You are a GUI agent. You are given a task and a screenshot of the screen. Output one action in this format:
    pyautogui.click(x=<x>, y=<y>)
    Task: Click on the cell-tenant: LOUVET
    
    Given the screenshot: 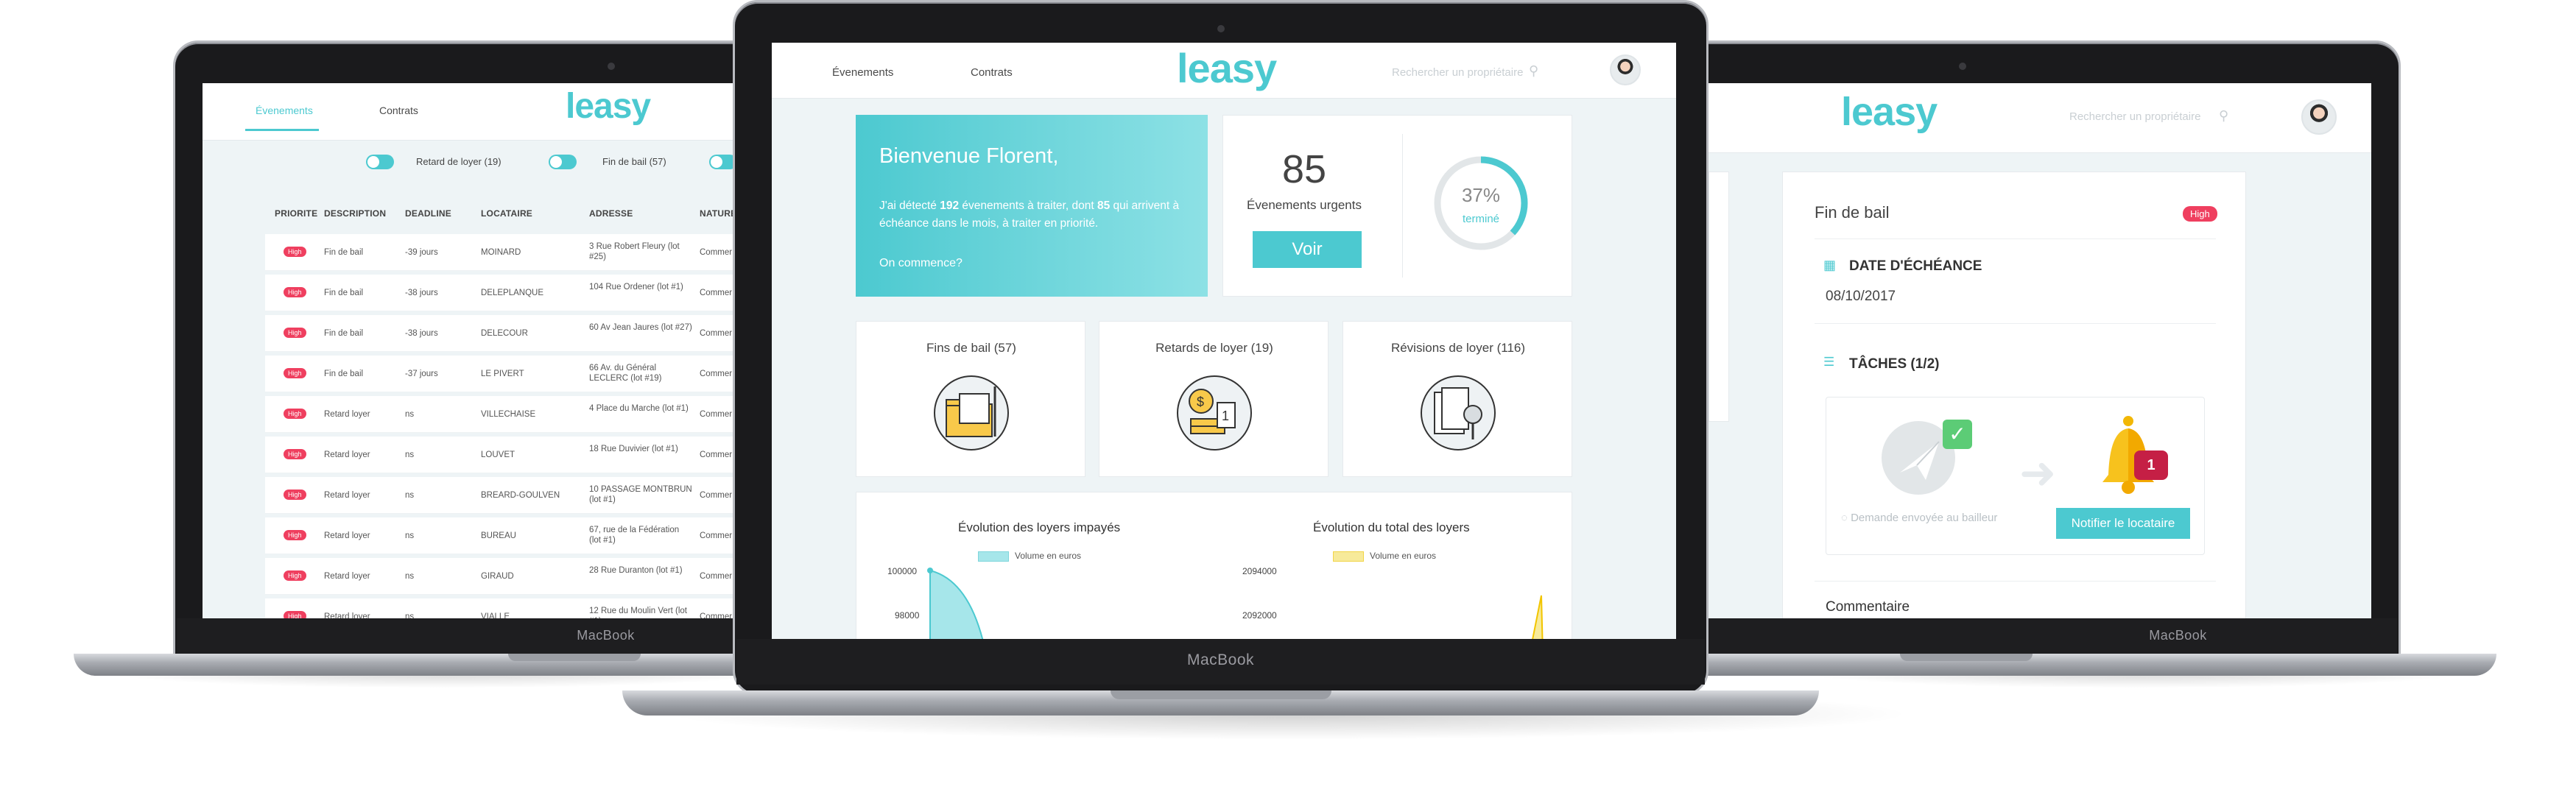 What is the action you would take?
    pyautogui.click(x=498, y=455)
    